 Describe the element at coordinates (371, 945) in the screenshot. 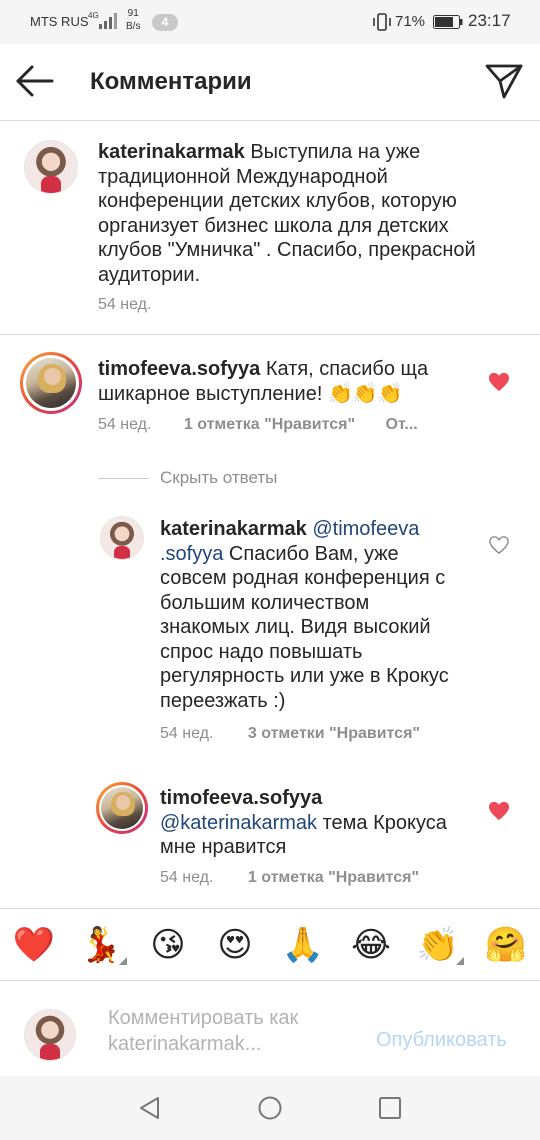

I see `emoji-laugh-tears-icon: 😂` at that location.